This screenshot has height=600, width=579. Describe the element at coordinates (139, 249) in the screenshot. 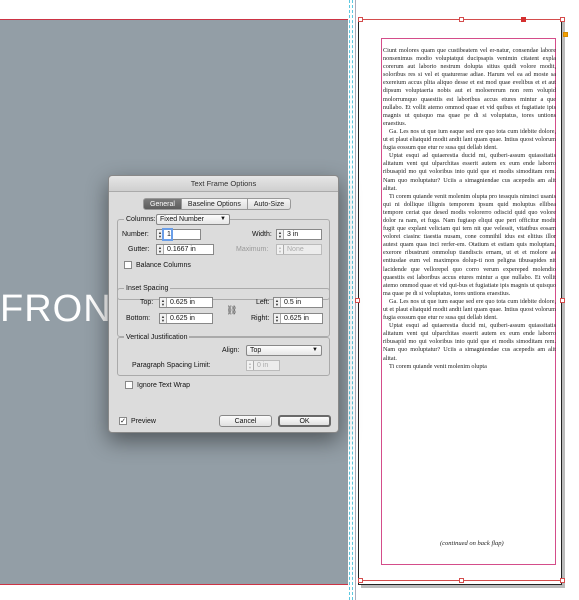

I see `gutter-label: Gutter:` at that location.